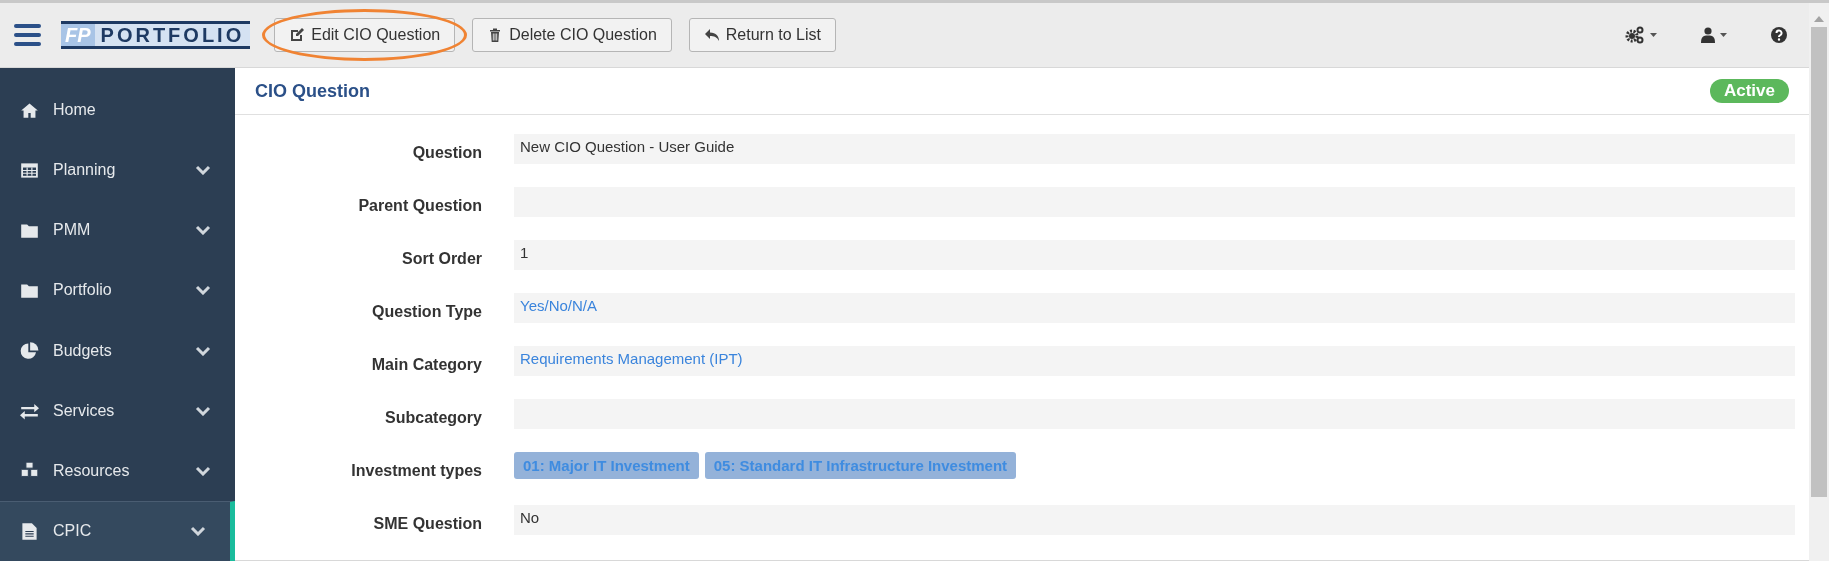 The height and width of the screenshot is (561, 1829). Describe the element at coordinates (711, 35) in the screenshot. I see `reply-arrow-icon` at that location.